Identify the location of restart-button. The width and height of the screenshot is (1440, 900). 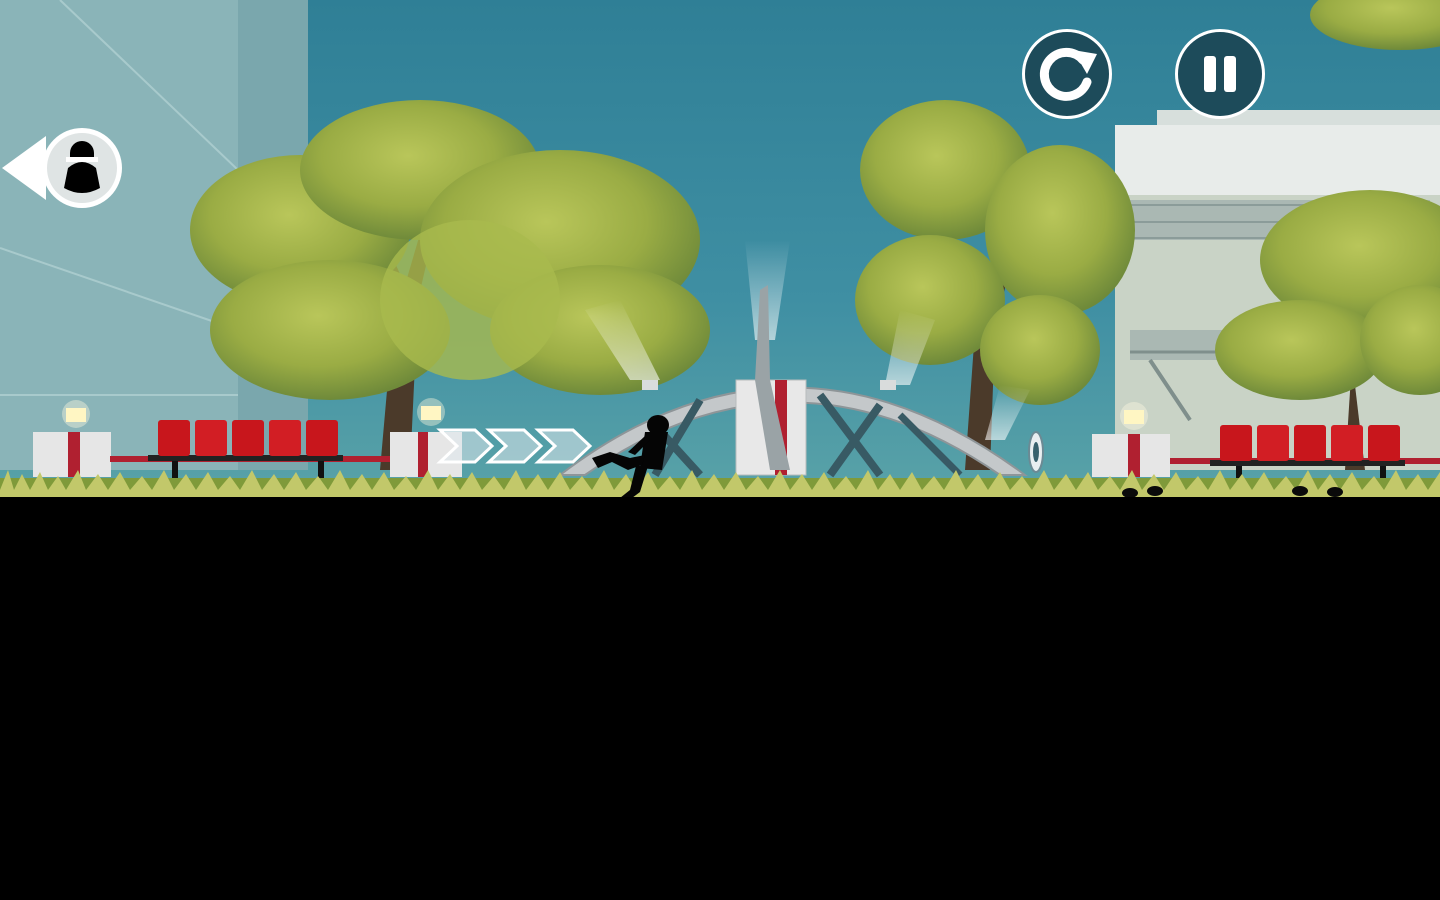
(1067, 74).